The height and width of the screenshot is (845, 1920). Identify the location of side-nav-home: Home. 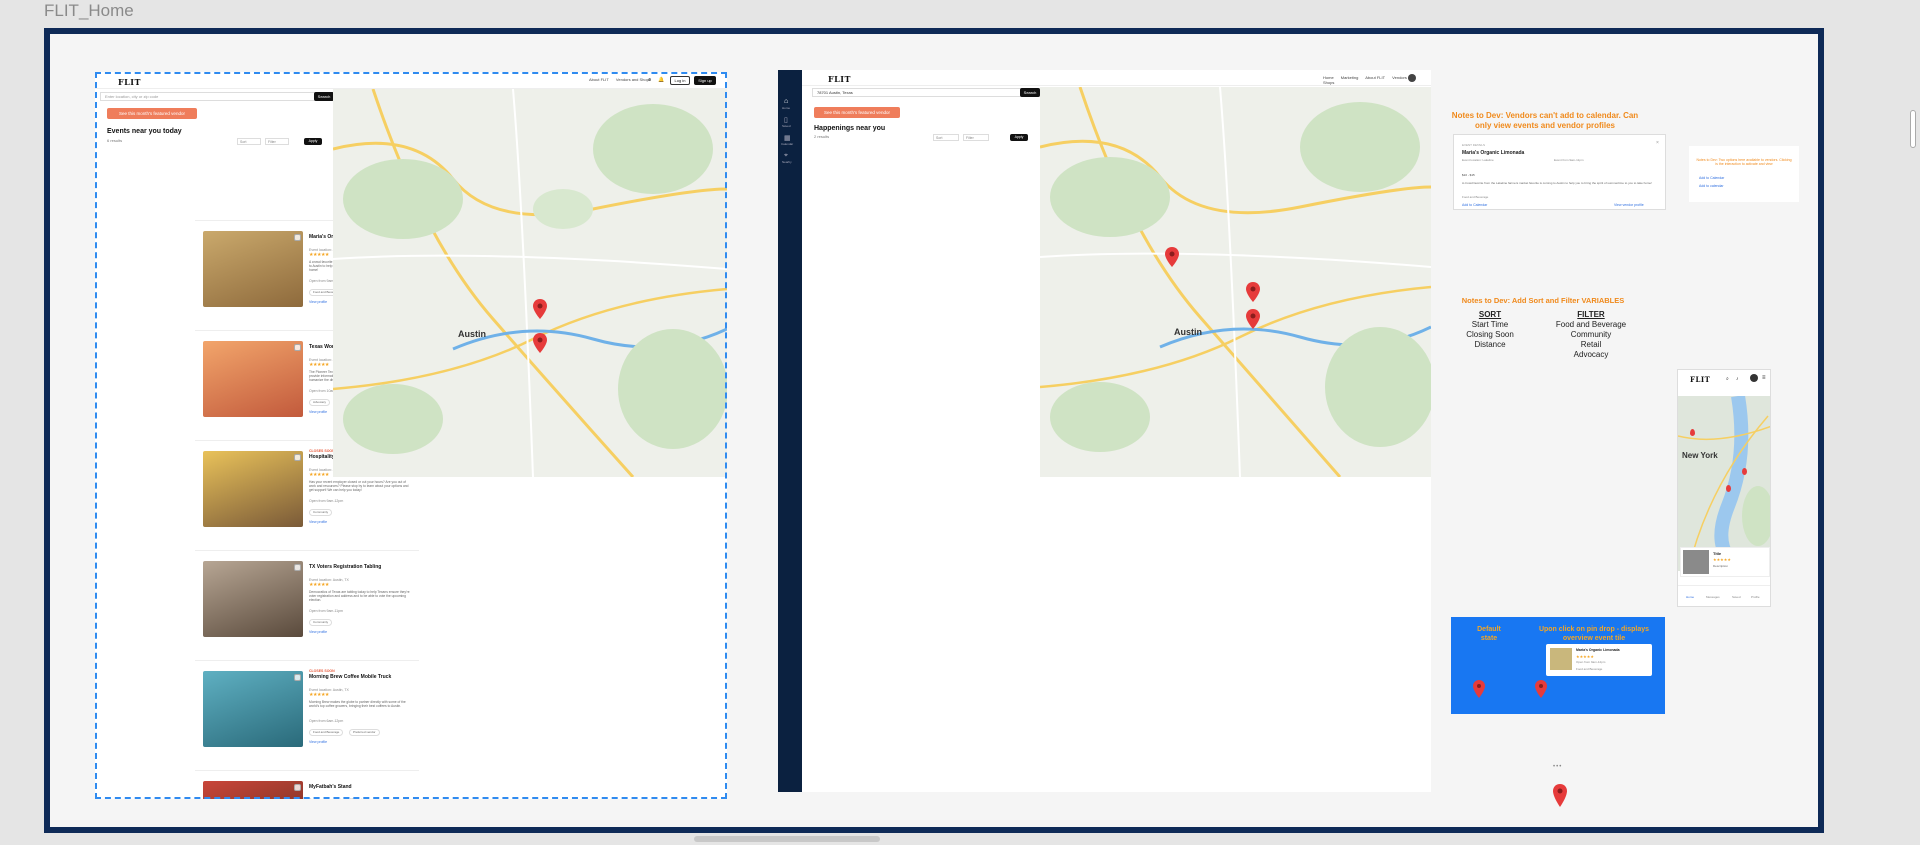
(786, 108).